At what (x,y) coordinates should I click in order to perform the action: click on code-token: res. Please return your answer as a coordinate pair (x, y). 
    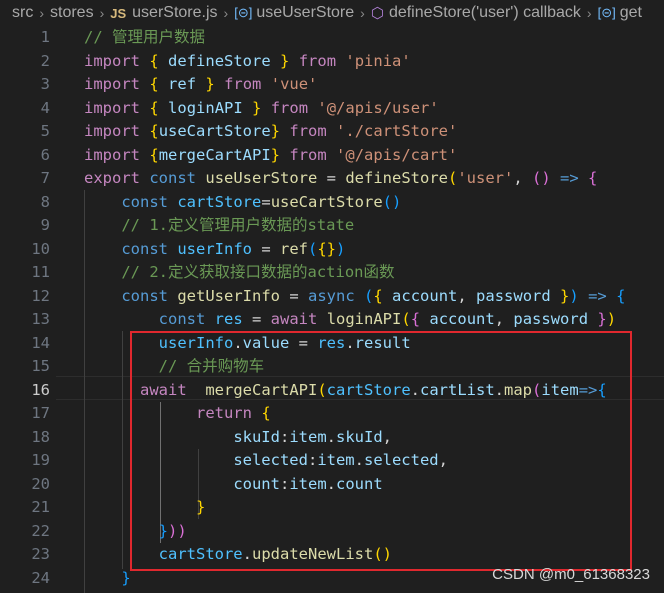
    Looking at the image, I should click on (228, 319).